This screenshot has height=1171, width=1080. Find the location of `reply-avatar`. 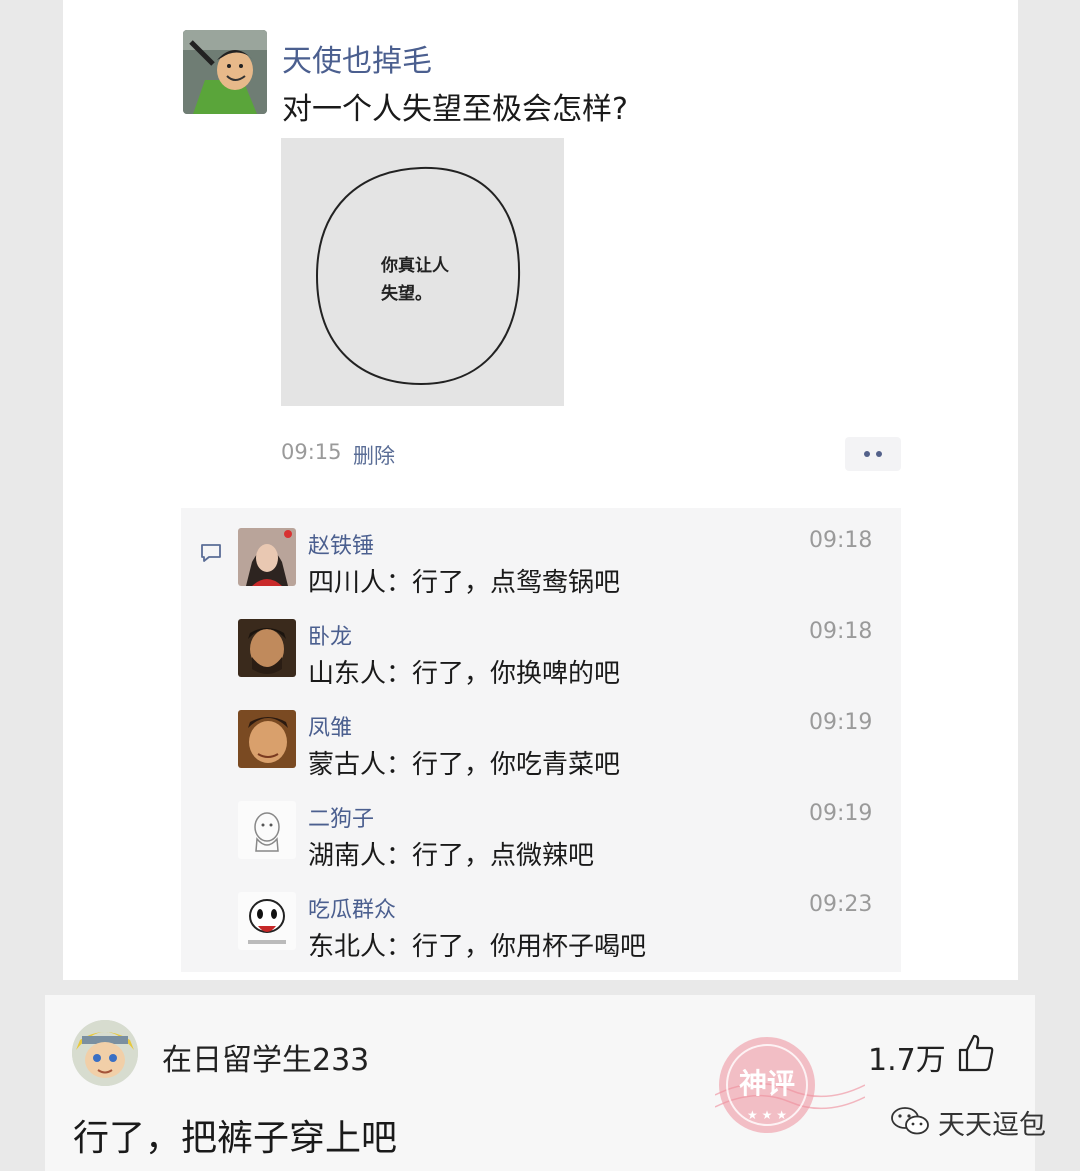

reply-avatar is located at coordinates (105, 1053).